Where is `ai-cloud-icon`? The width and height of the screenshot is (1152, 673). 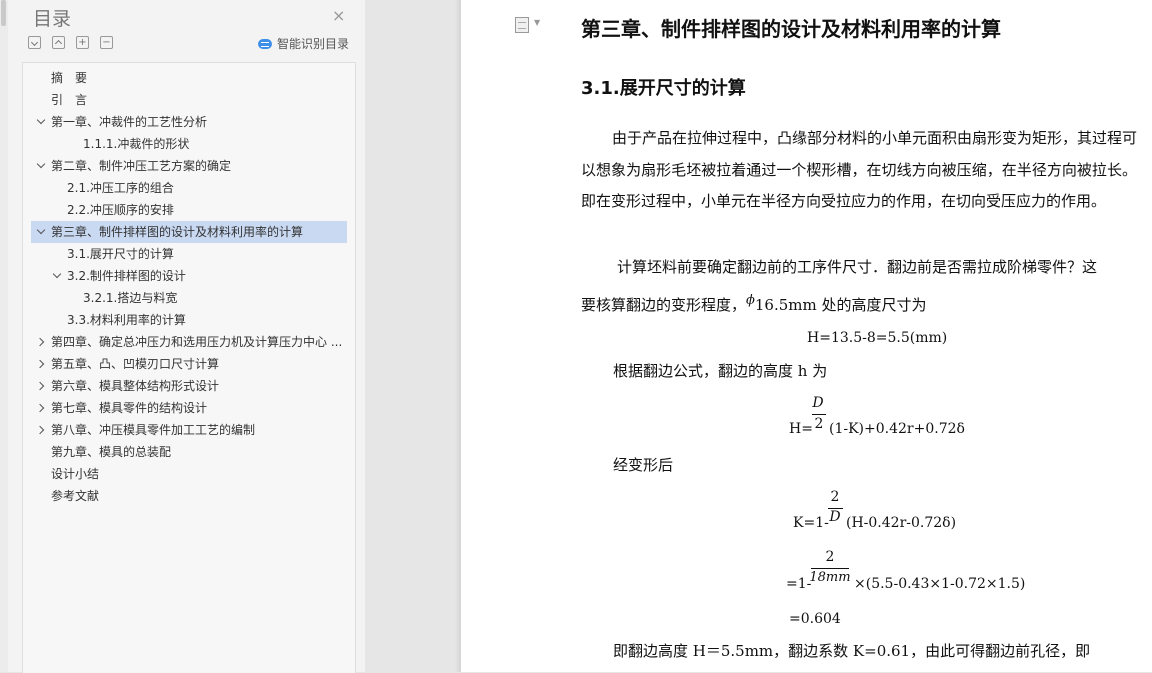
ai-cloud-icon is located at coordinates (265, 43).